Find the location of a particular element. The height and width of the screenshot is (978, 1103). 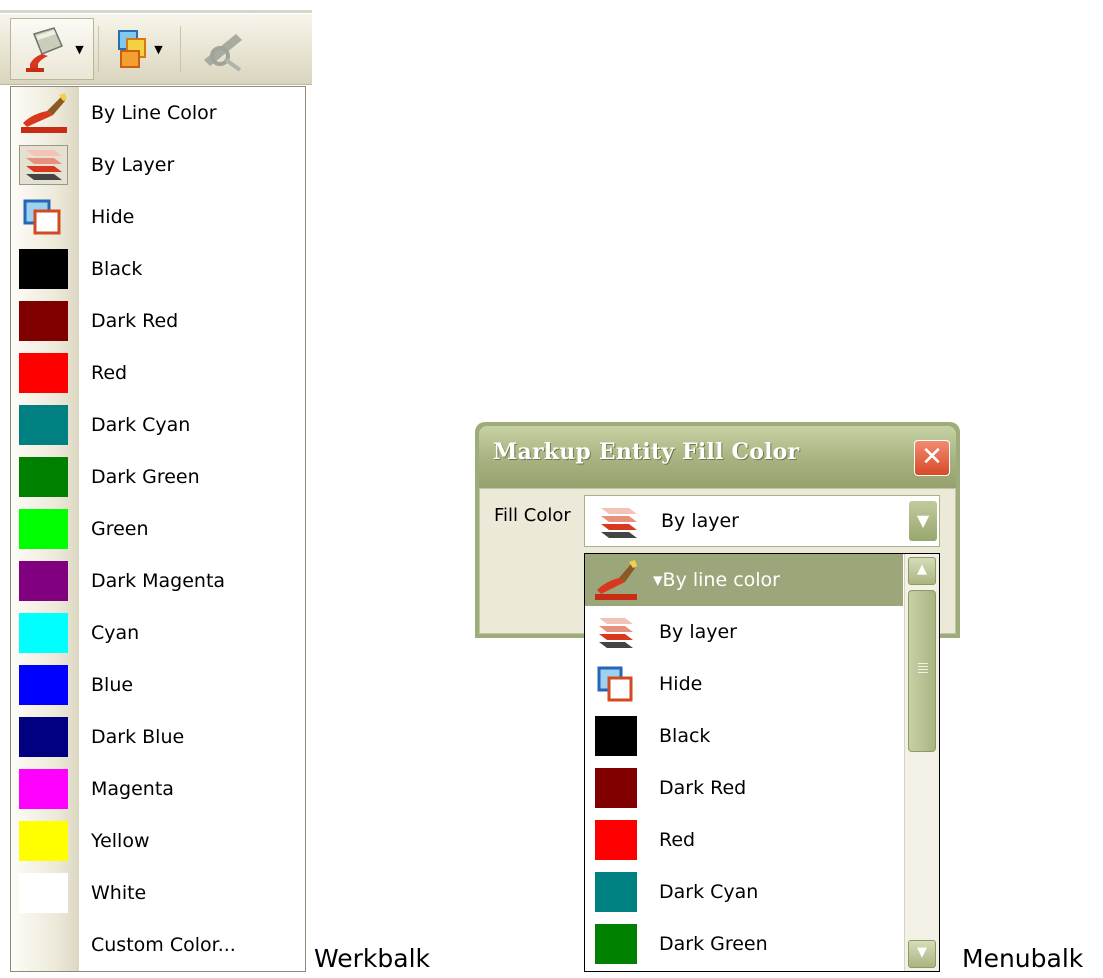

menu-item-label: Hide is located at coordinates (113, 217).